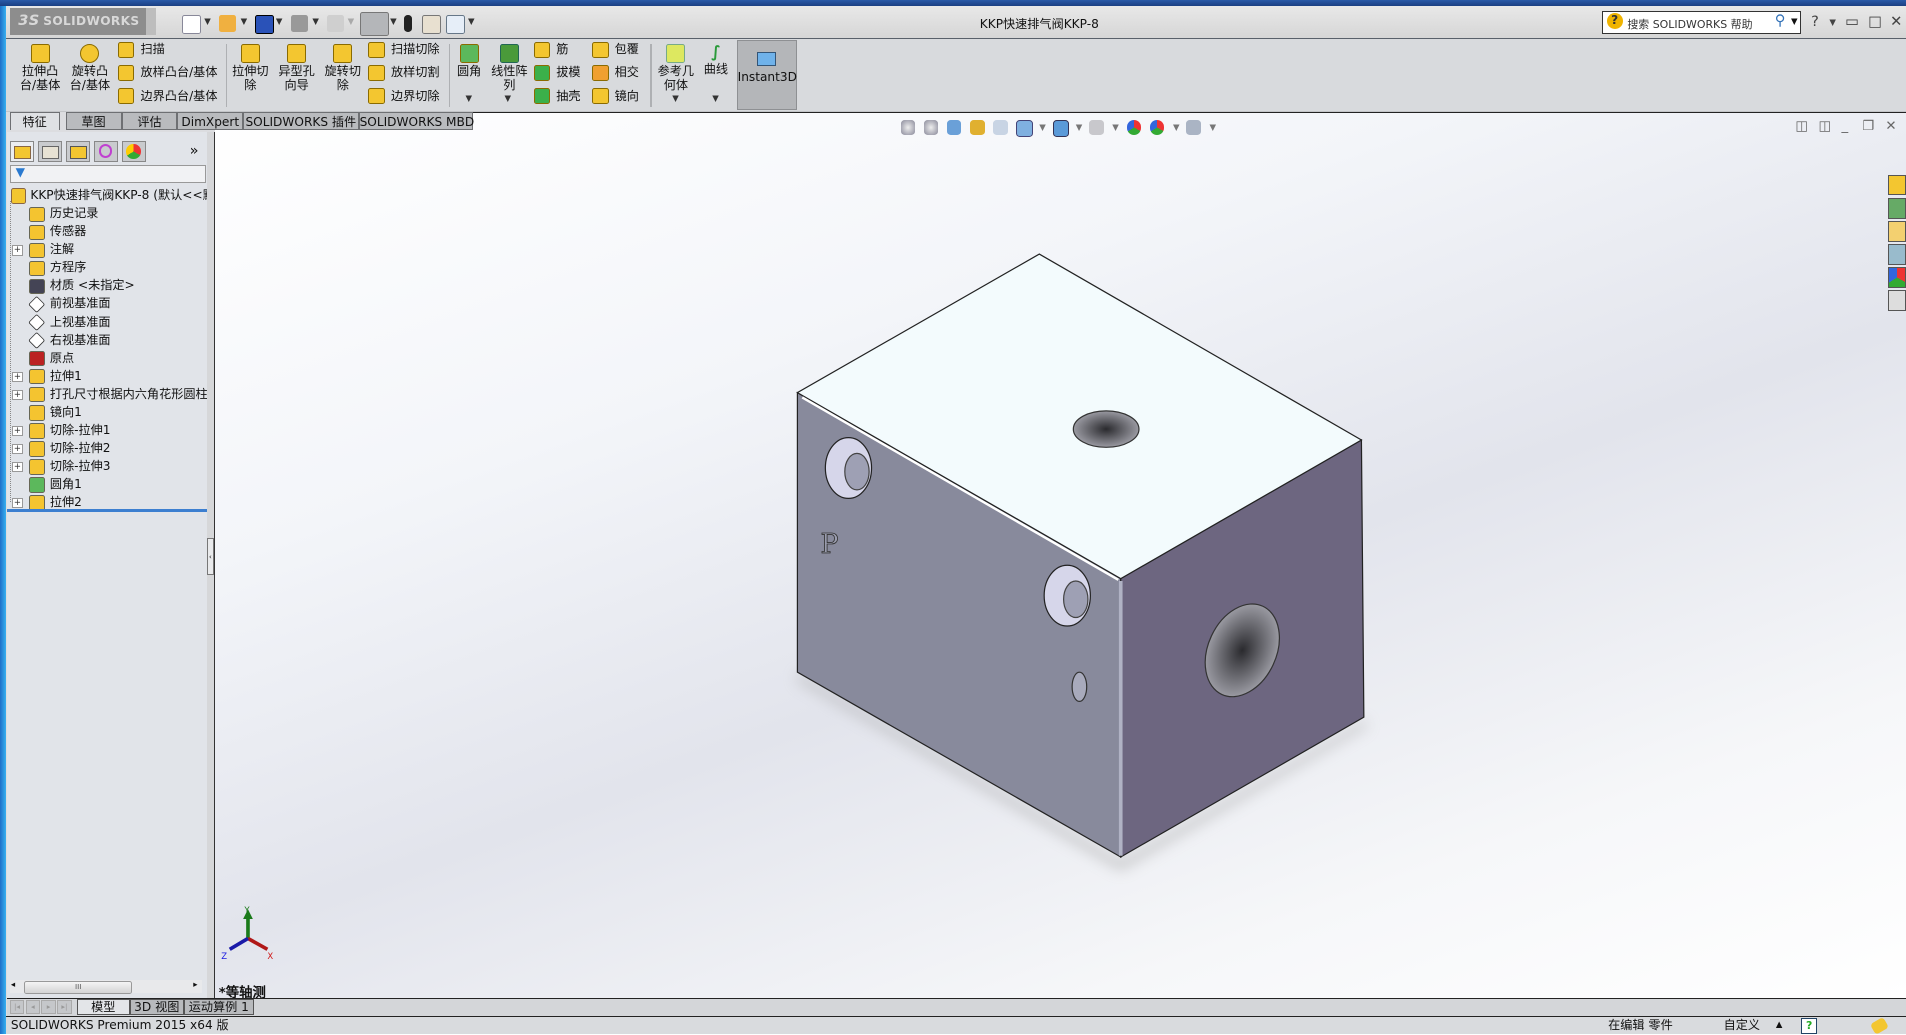 The height and width of the screenshot is (1035, 1906). Describe the element at coordinates (1096, 127) in the screenshot. I see `hide-show-items-icon` at that location.